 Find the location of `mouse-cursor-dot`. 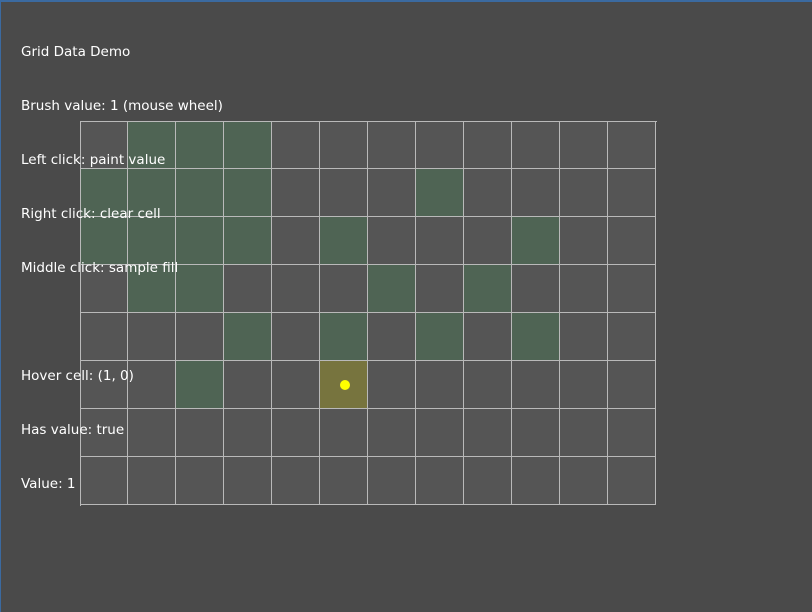

mouse-cursor-dot is located at coordinates (345, 385).